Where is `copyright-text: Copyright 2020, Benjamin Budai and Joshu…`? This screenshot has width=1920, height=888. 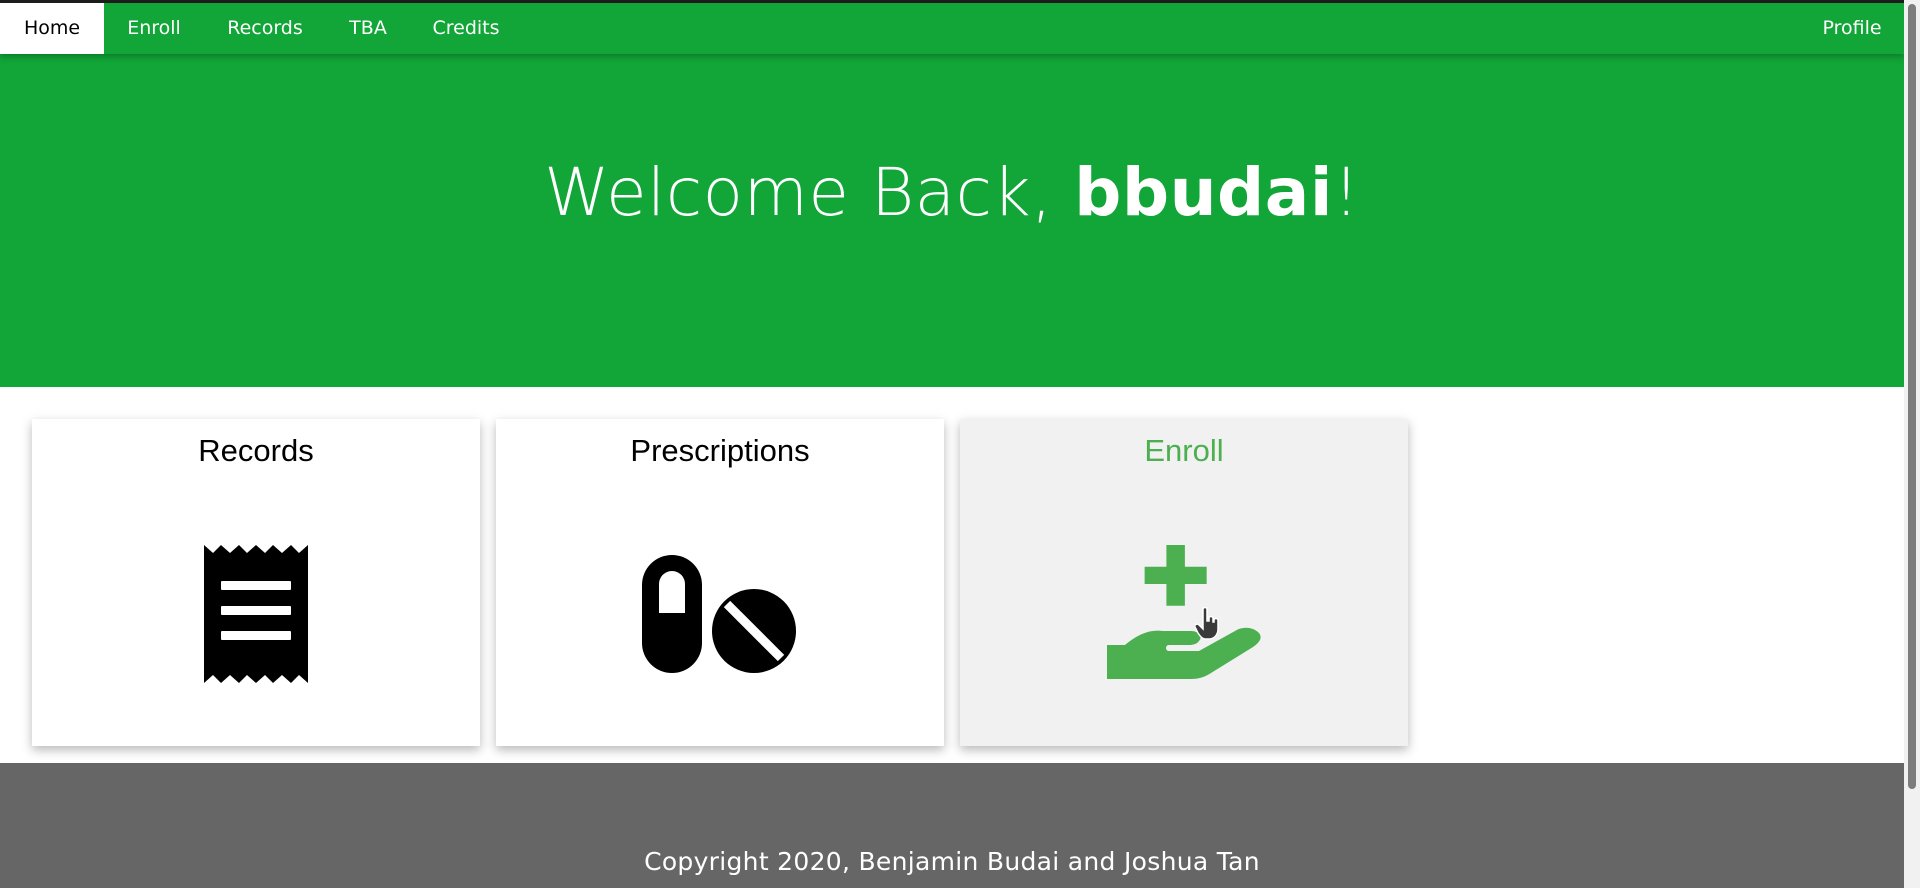 copyright-text: Copyright 2020, Benjamin Budai and Joshu… is located at coordinates (952, 861).